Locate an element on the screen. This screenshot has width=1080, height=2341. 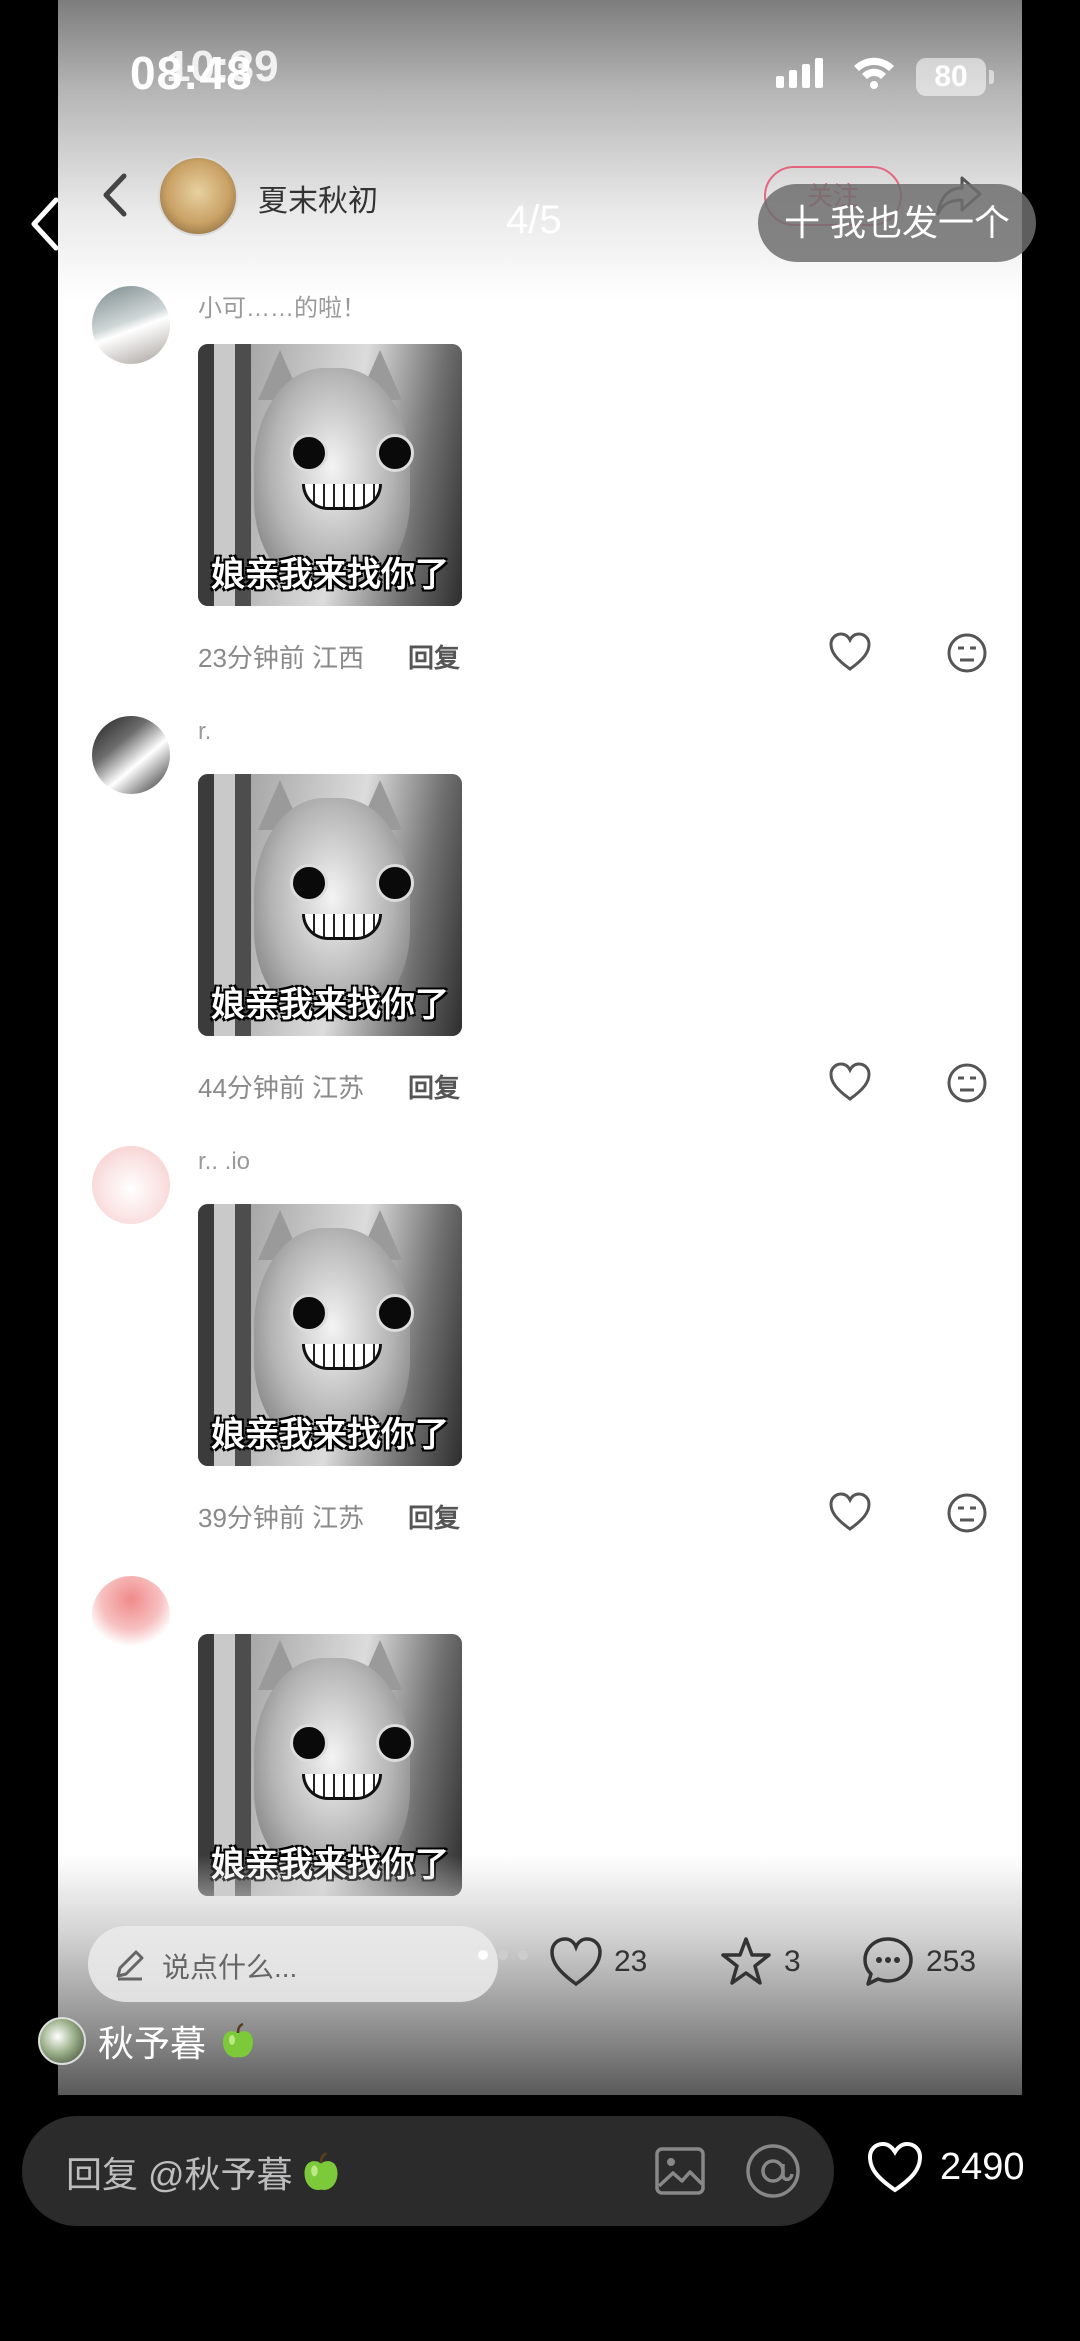
page-dots is located at coordinates (503, 1955).